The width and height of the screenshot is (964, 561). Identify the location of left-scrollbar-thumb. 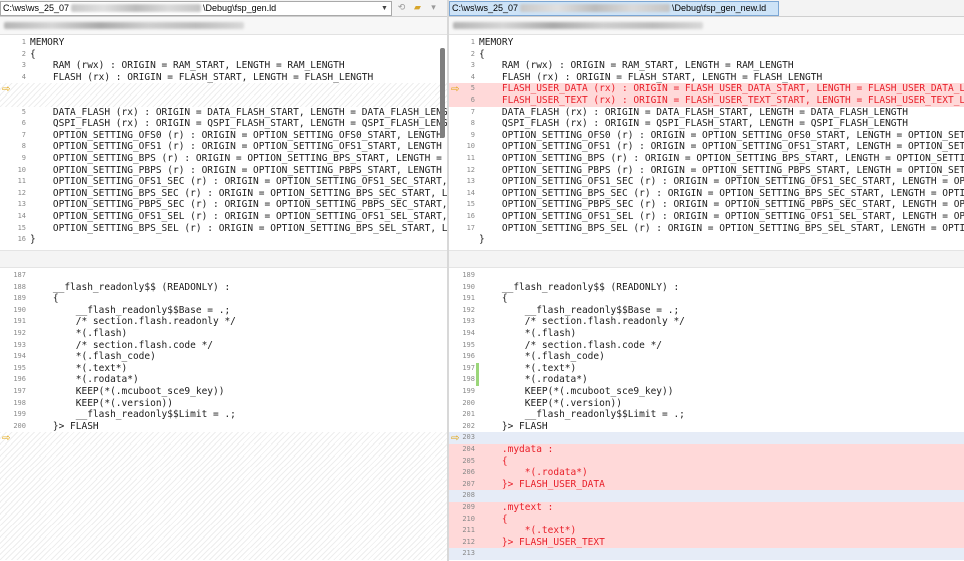
(442, 93).